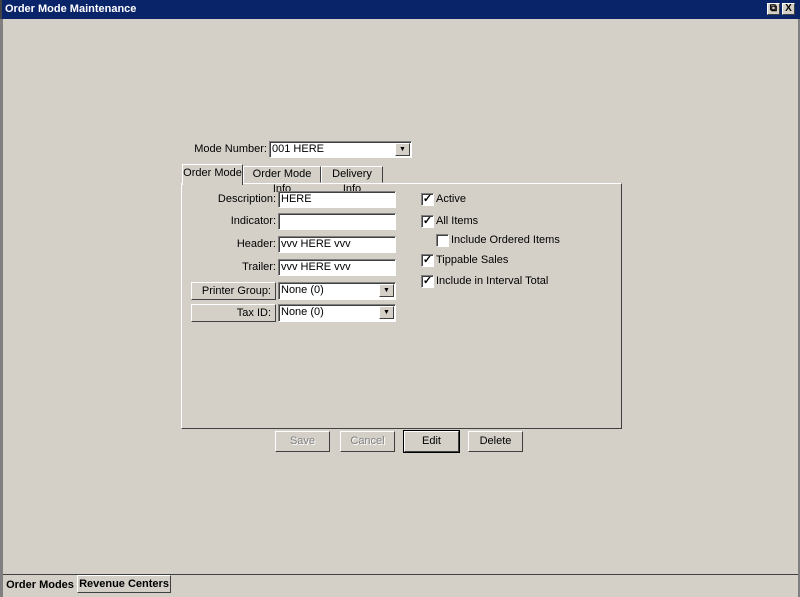  What do you see at coordinates (427, 199) in the screenshot?
I see `active-checkbox: ✓` at bounding box center [427, 199].